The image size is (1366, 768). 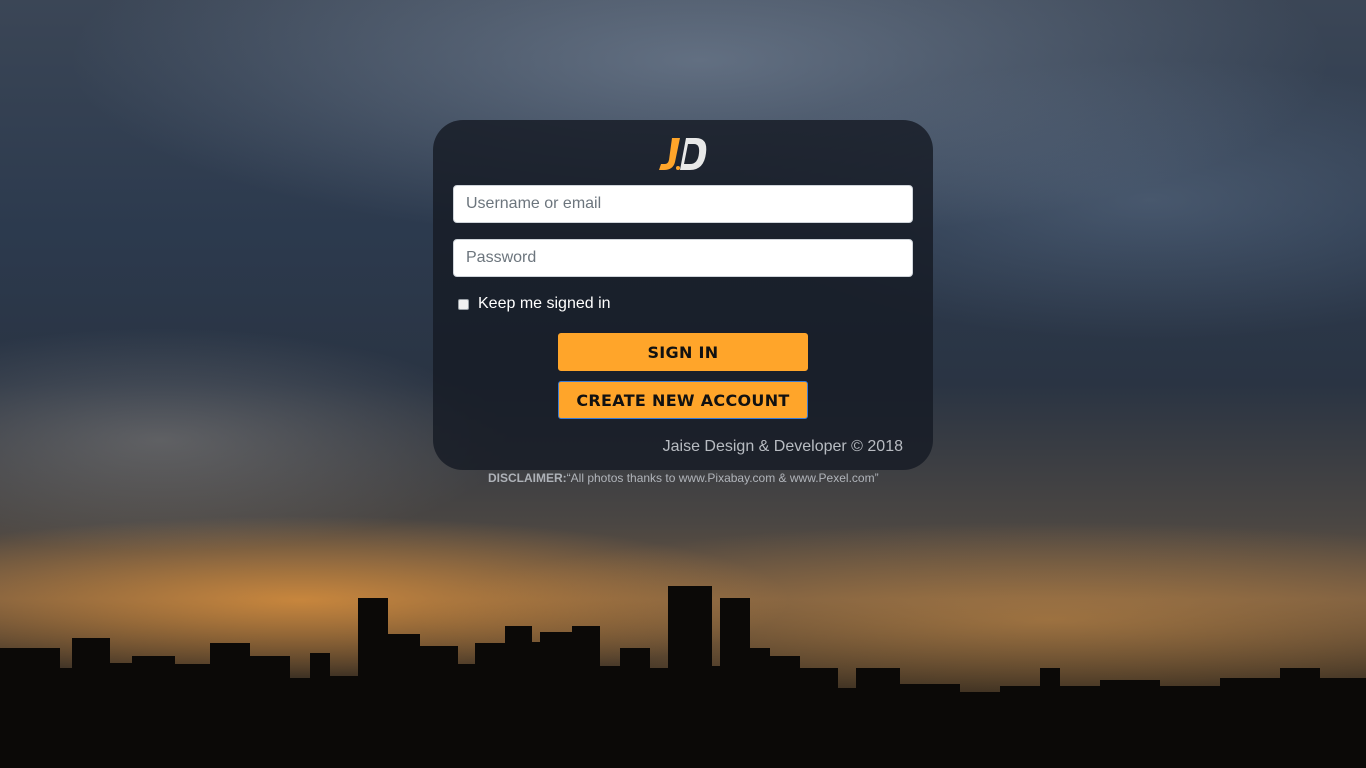 I want to click on keep-signed-in-row: Keep me signed in, so click(x=534, y=304).